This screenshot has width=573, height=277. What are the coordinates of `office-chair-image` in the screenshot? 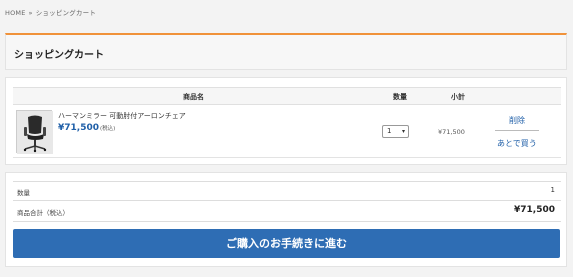 It's located at (35, 132).